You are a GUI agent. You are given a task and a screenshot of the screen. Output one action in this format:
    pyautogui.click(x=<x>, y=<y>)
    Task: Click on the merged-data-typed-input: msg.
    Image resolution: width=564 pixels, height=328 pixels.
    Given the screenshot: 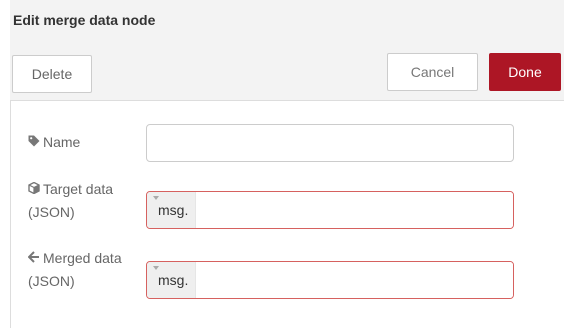 What is the action you would take?
    pyautogui.click(x=330, y=280)
    